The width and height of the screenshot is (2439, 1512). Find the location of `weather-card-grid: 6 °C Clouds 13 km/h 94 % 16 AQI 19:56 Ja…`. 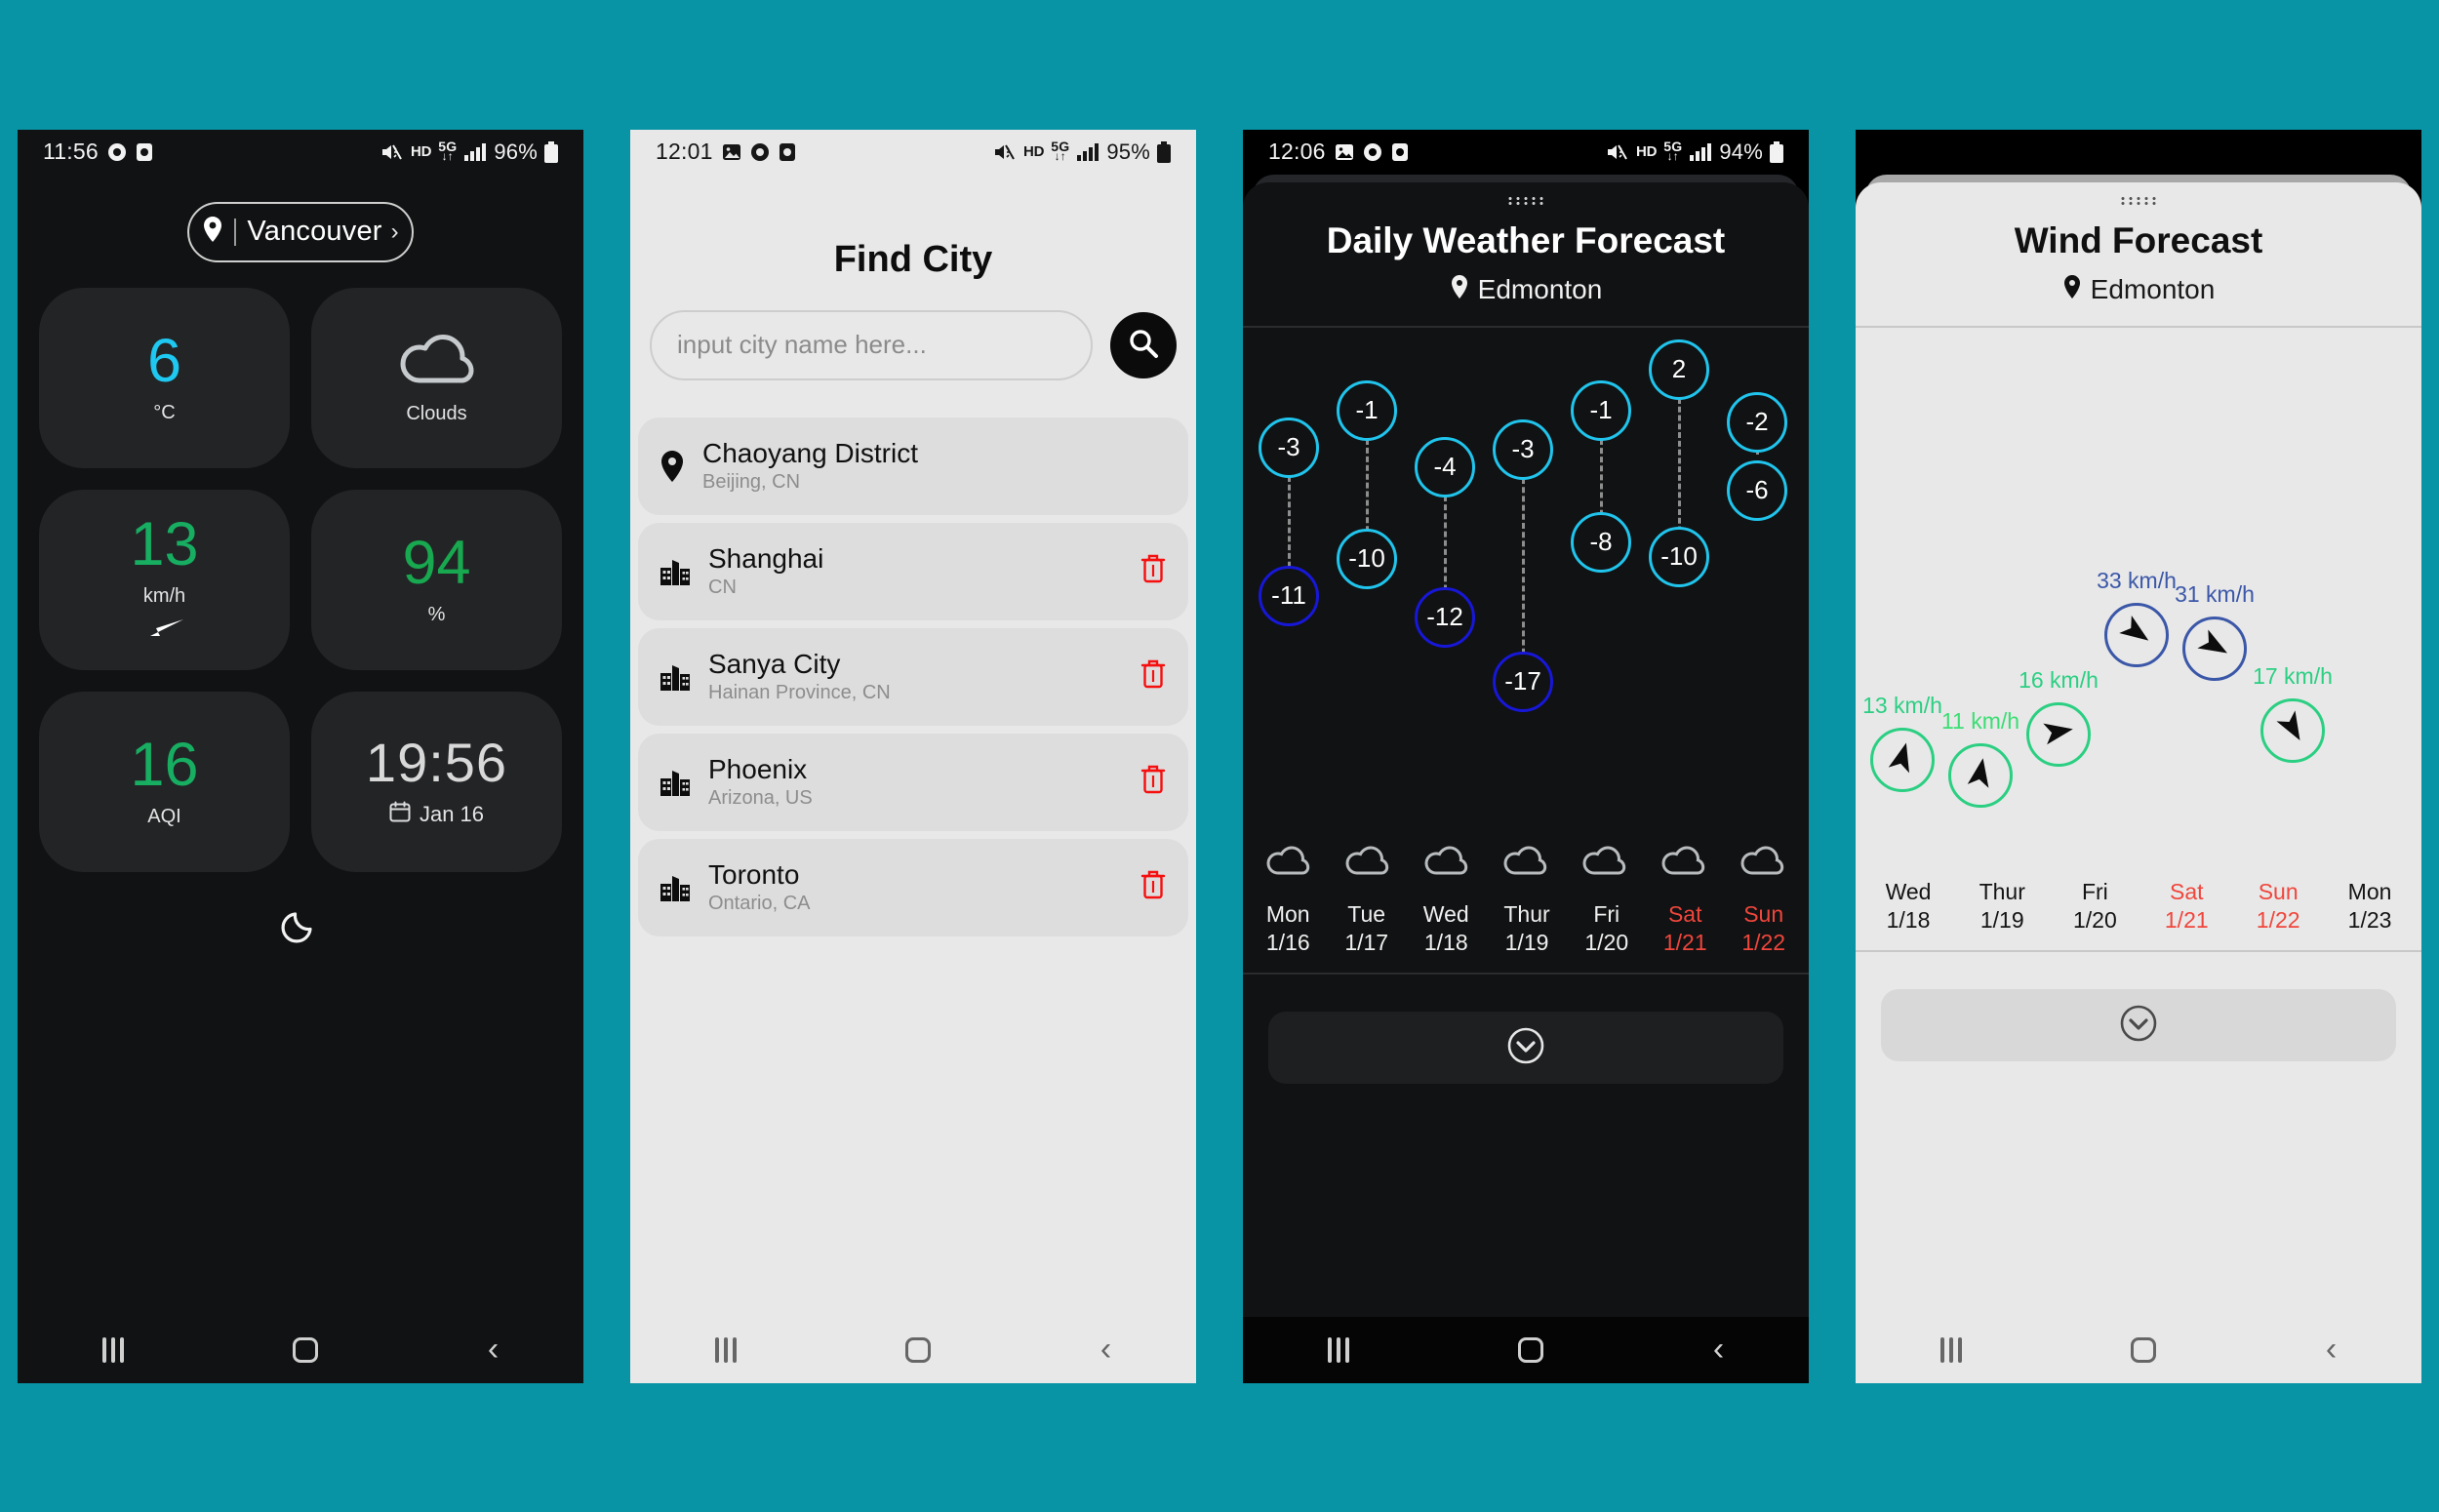

weather-card-grid: 6 °C Clouds 13 km/h 94 % 16 AQI 19:56 Ja… is located at coordinates (301, 579).